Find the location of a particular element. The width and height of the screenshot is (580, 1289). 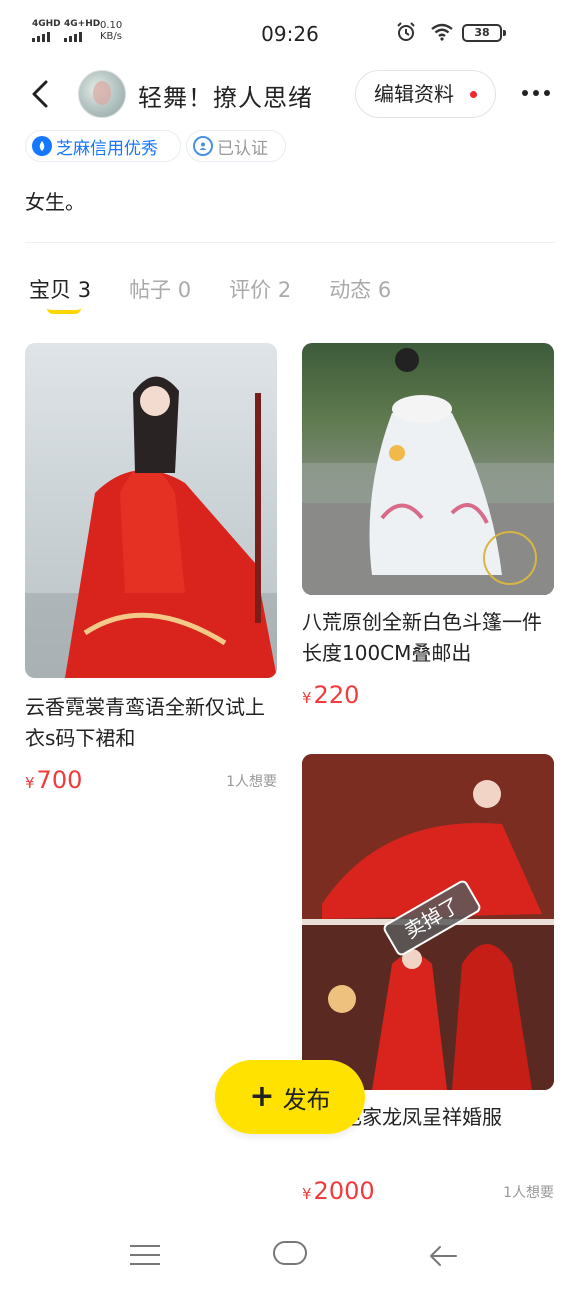

tab-items: 宝贝 3 is located at coordinates (60, 294).